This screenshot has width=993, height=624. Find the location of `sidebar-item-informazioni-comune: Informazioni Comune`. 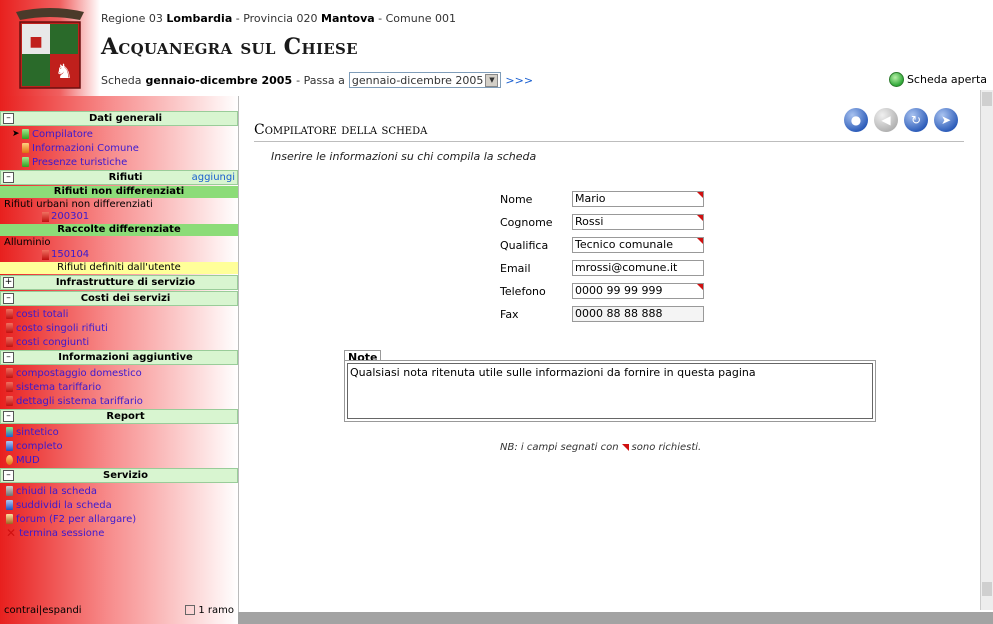

sidebar-item-informazioni-comune: Informazioni Comune is located at coordinates (119, 148).